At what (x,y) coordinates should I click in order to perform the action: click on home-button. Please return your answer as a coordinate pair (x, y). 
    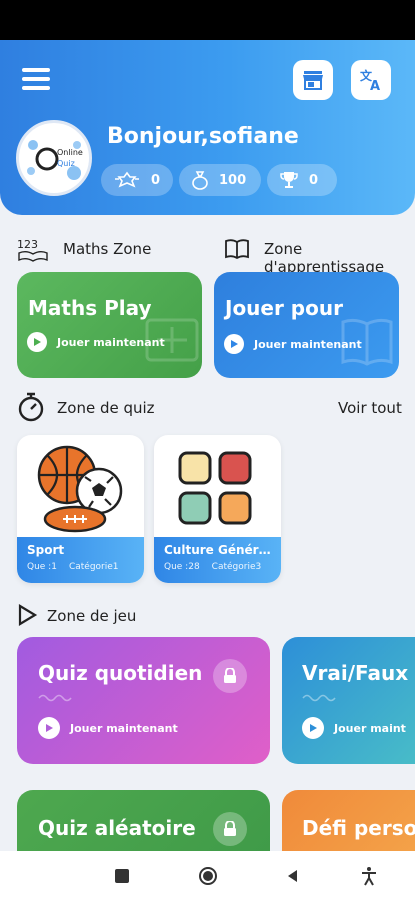
    Looking at the image, I should click on (208, 876).